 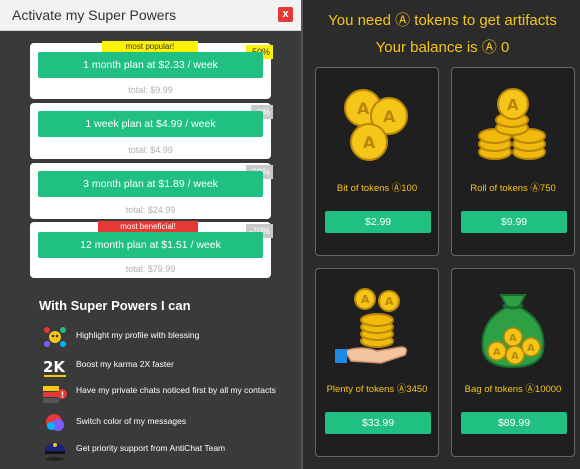 I want to click on token-pack-bit: AAA Bit of tokens Ⓐ100 $2.99, so click(x=377, y=161).